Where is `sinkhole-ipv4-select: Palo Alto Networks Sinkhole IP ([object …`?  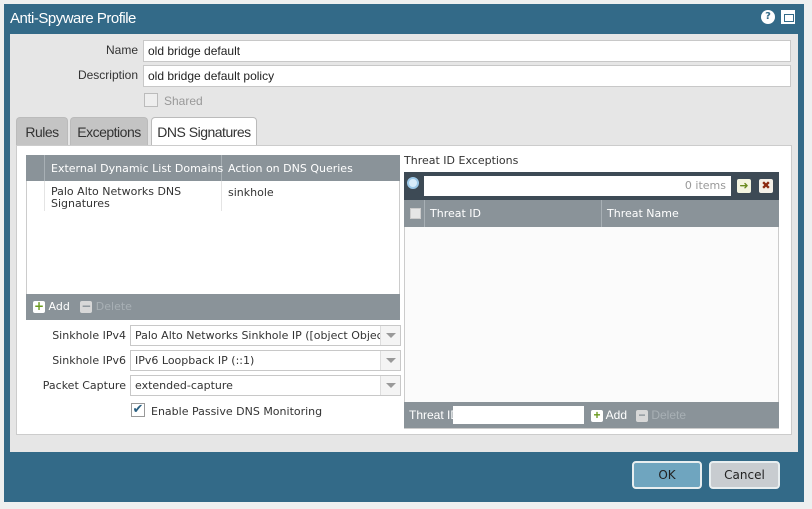 sinkhole-ipv4-select: Palo Alto Networks Sinkhole IP ([object … is located at coordinates (265, 335).